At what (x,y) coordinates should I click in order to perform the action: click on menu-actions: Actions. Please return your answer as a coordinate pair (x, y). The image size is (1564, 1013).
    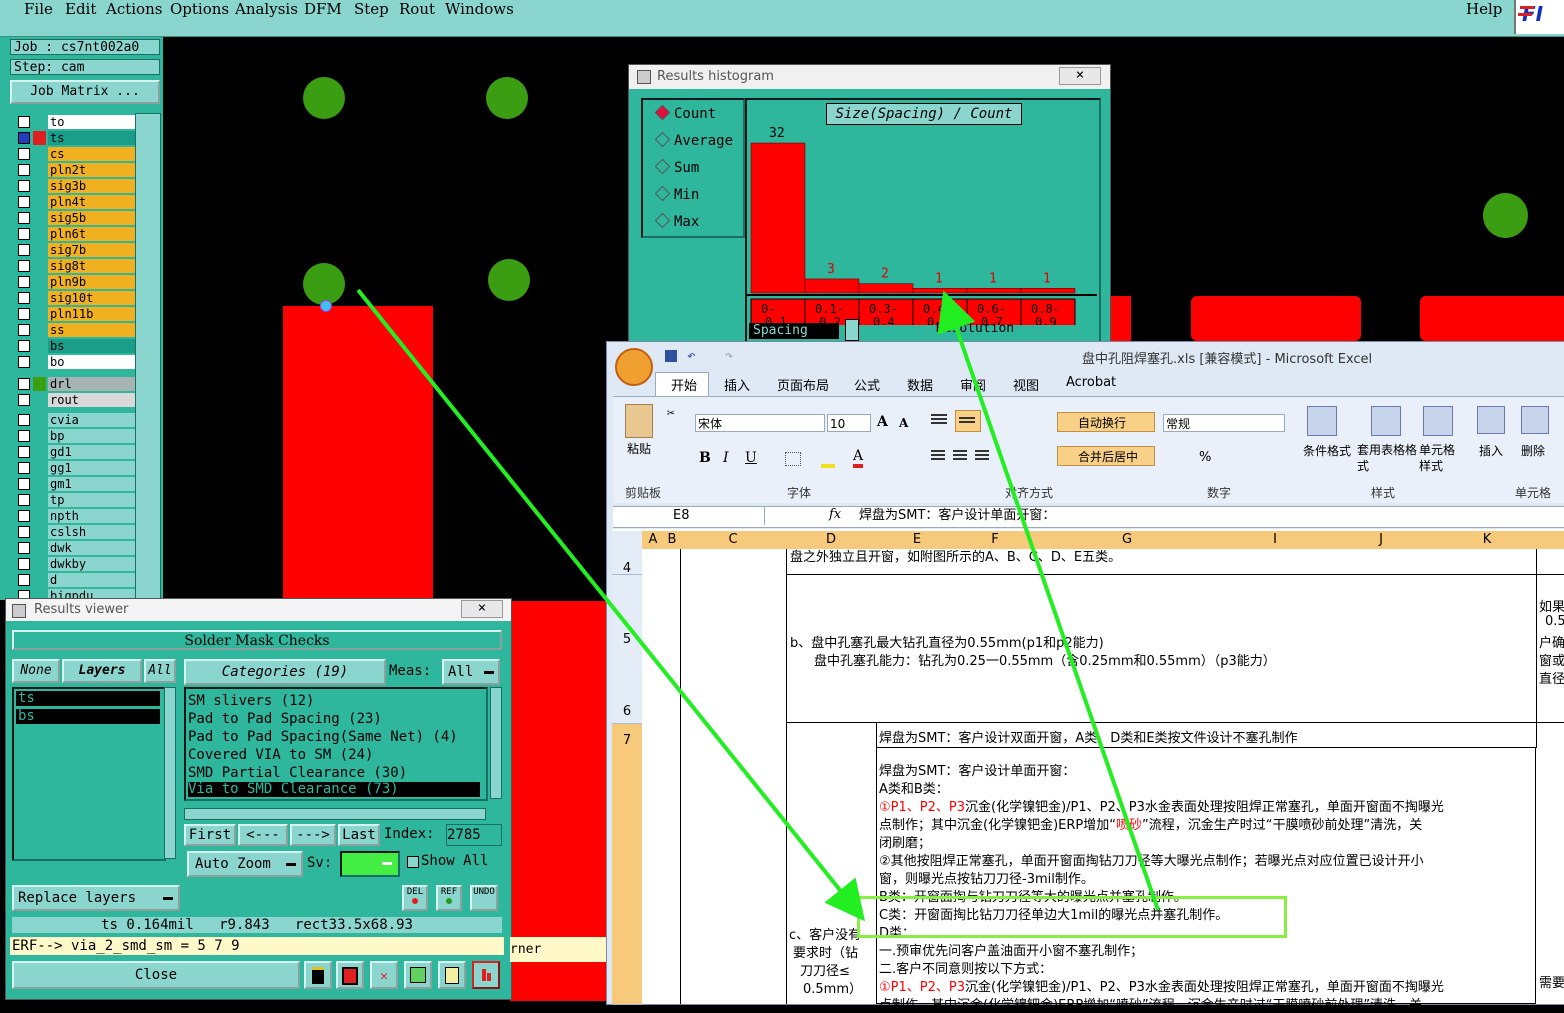
    Looking at the image, I should click on (134, 9).